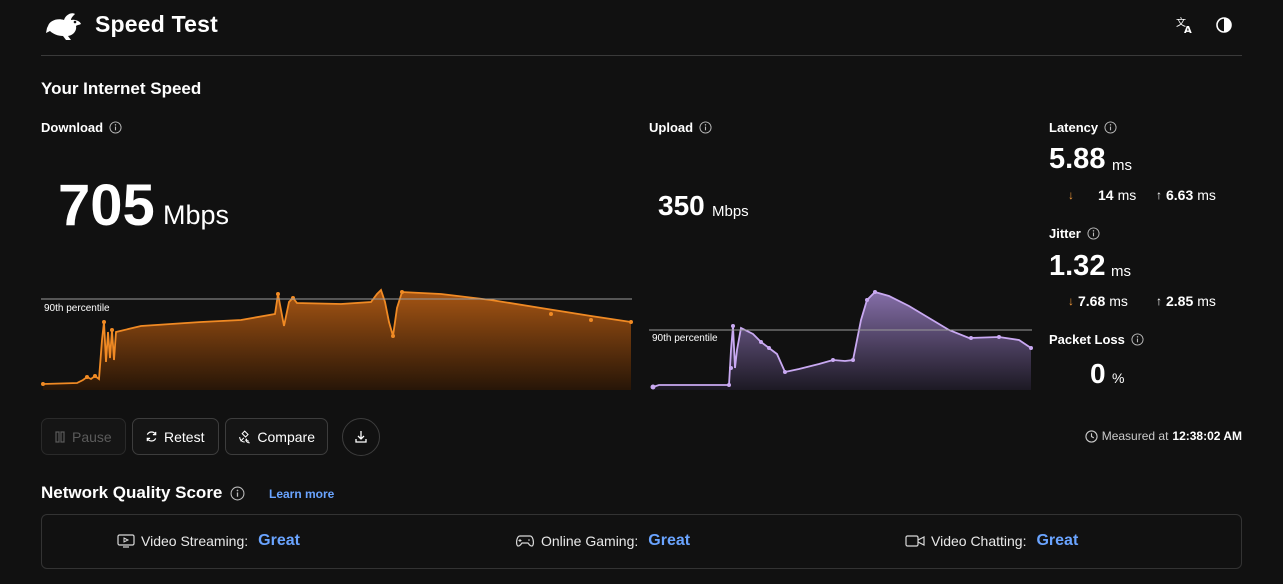 The width and height of the screenshot is (1283, 584). I want to click on download-label: Download, so click(72, 127).